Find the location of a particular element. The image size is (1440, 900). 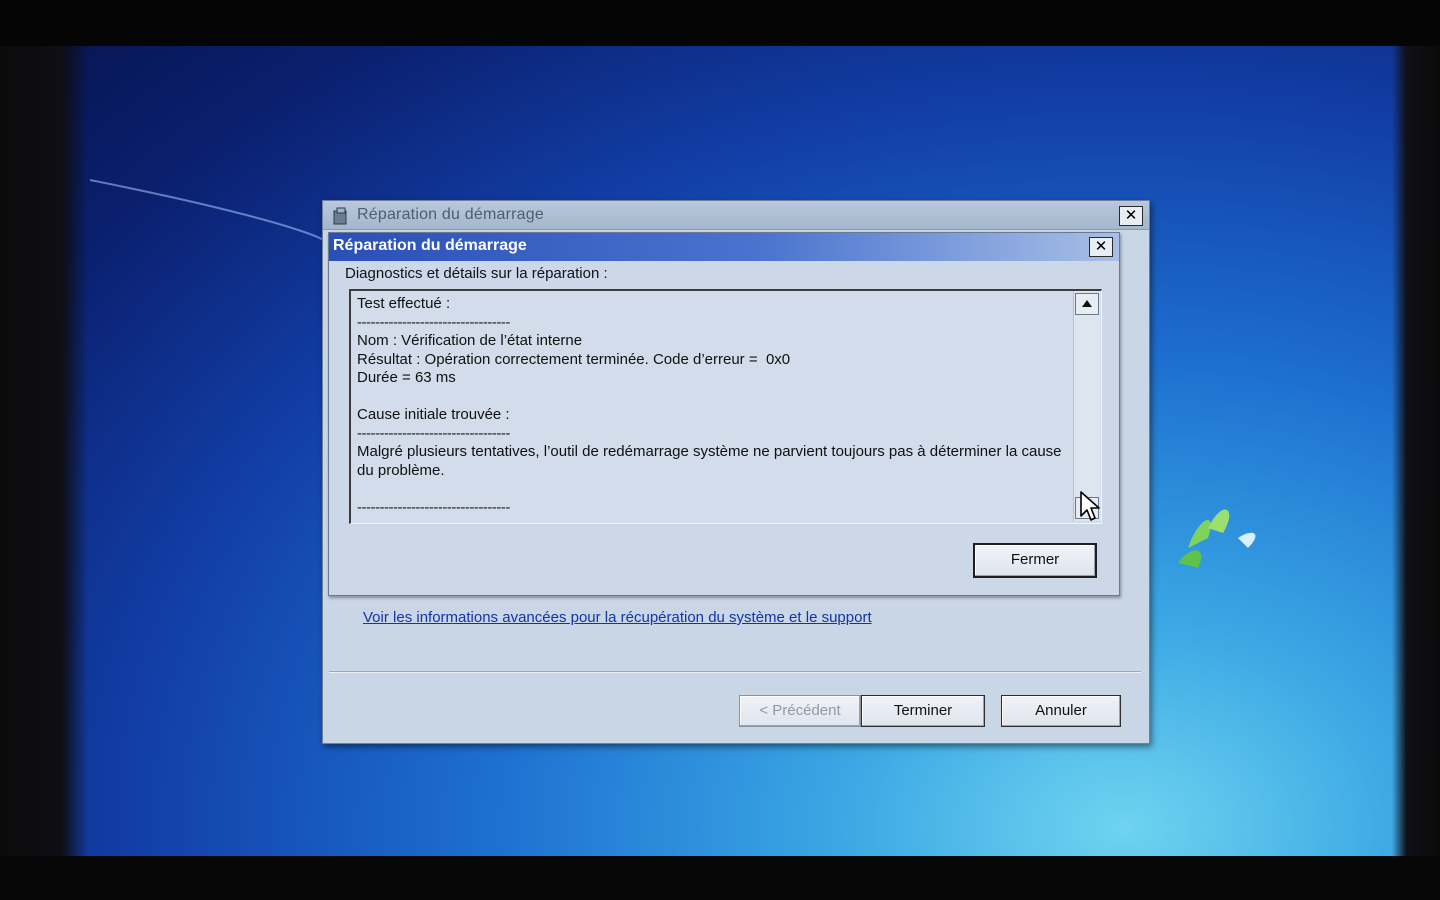

footer-divider is located at coordinates (735, 672).